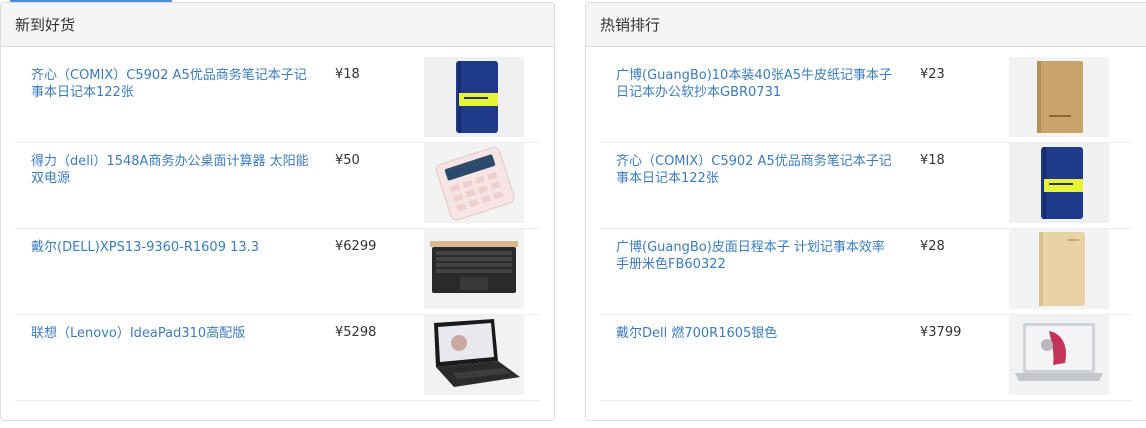 The height and width of the screenshot is (428, 1146). Describe the element at coordinates (277, 25) in the screenshot. I see `panel-title: 新到好货` at that location.